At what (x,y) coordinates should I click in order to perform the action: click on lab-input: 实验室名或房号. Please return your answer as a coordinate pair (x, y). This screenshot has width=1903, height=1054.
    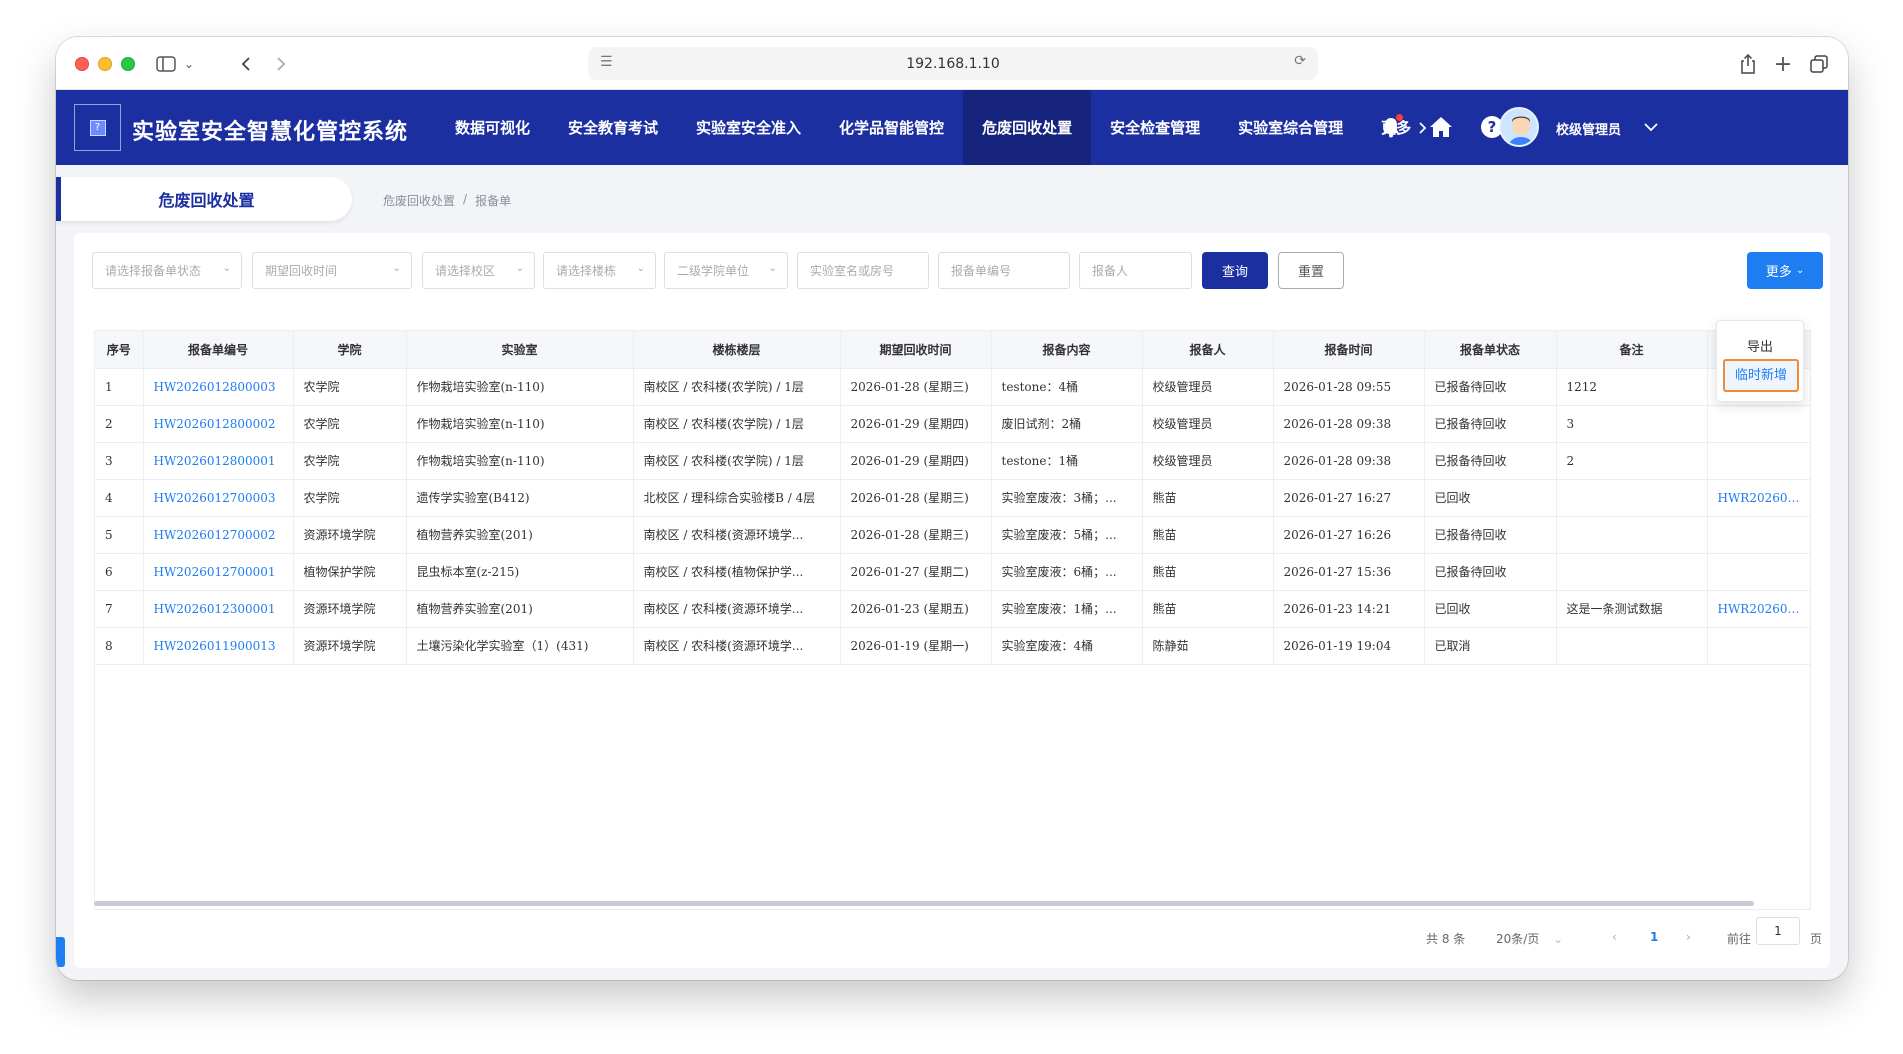
    Looking at the image, I should click on (863, 270).